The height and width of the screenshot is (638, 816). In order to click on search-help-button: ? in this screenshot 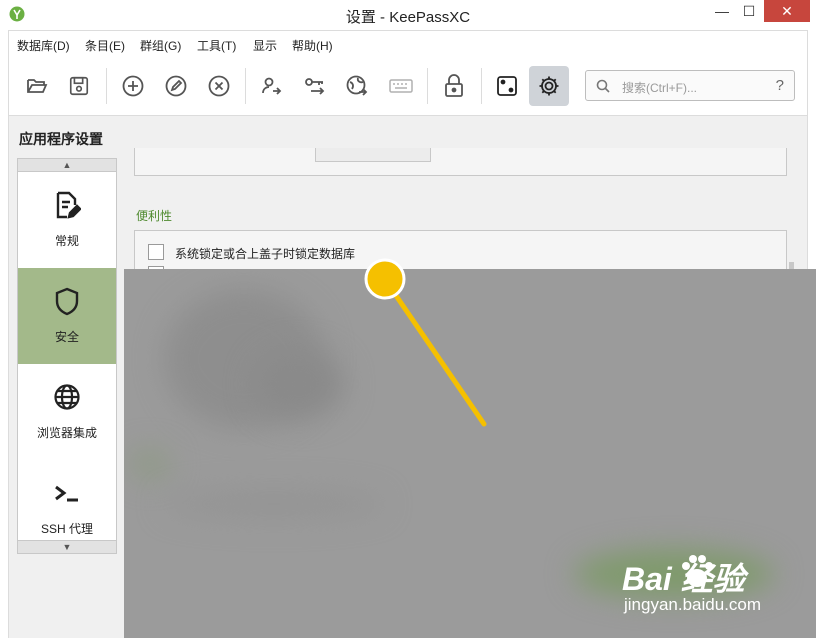, I will do `click(780, 85)`.